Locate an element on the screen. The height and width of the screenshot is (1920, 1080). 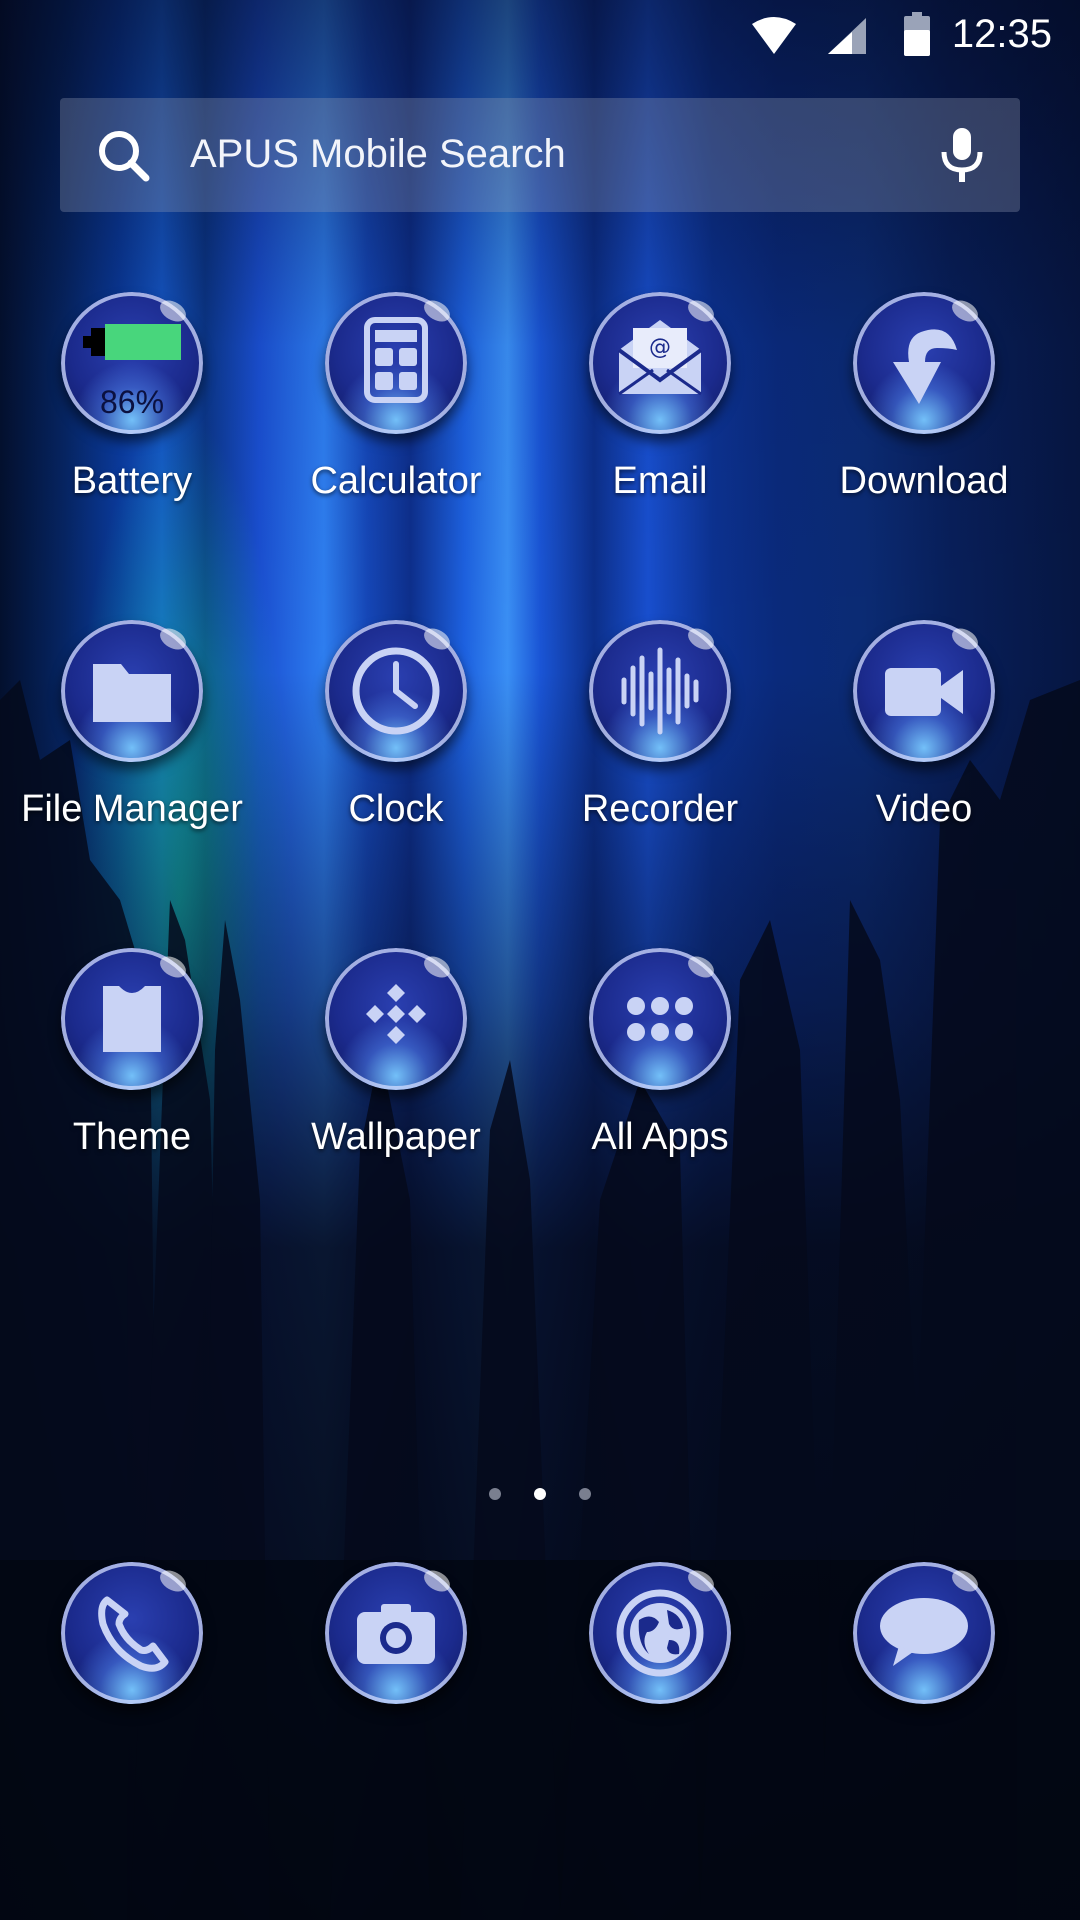
app-email: @ Email is located at coordinates (660, 397).